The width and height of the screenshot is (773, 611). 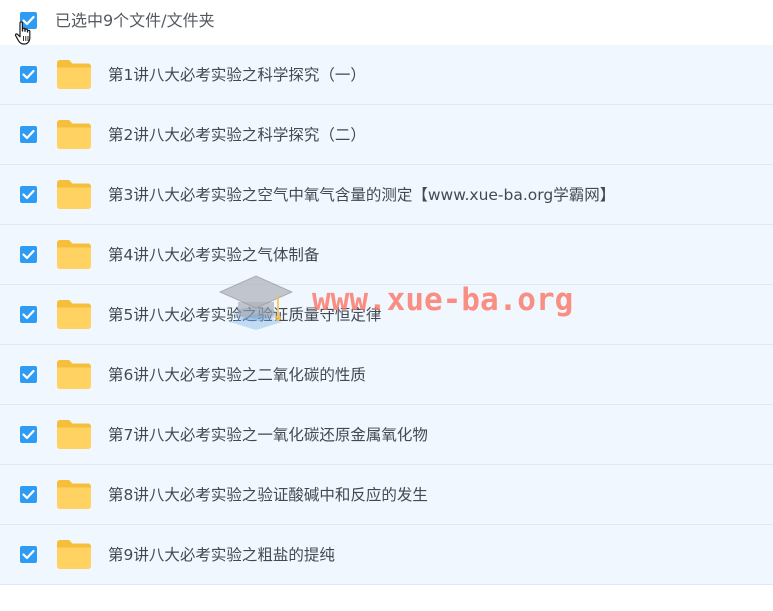 What do you see at coordinates (386, 555) in the screenshot?
I see `folder-row: 第9讲八大必考实验之粗盐的提纯` at bounding box center [386, 555].